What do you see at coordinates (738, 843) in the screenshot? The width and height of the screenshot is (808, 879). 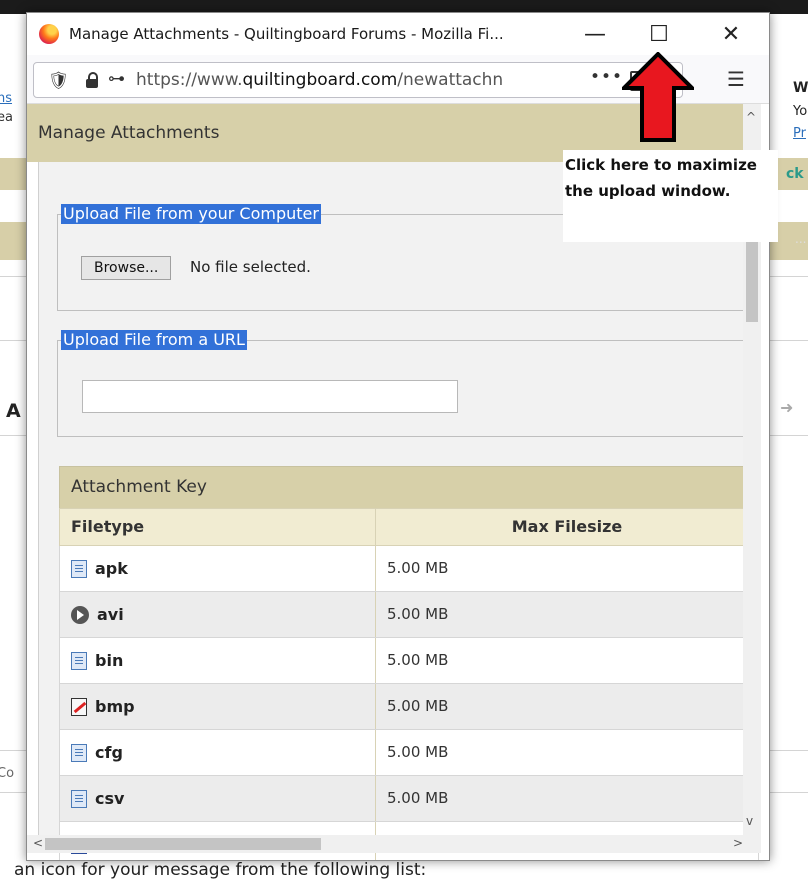 I see `scroll-right-arrow-icon: >` at bounding box center [738, 843].